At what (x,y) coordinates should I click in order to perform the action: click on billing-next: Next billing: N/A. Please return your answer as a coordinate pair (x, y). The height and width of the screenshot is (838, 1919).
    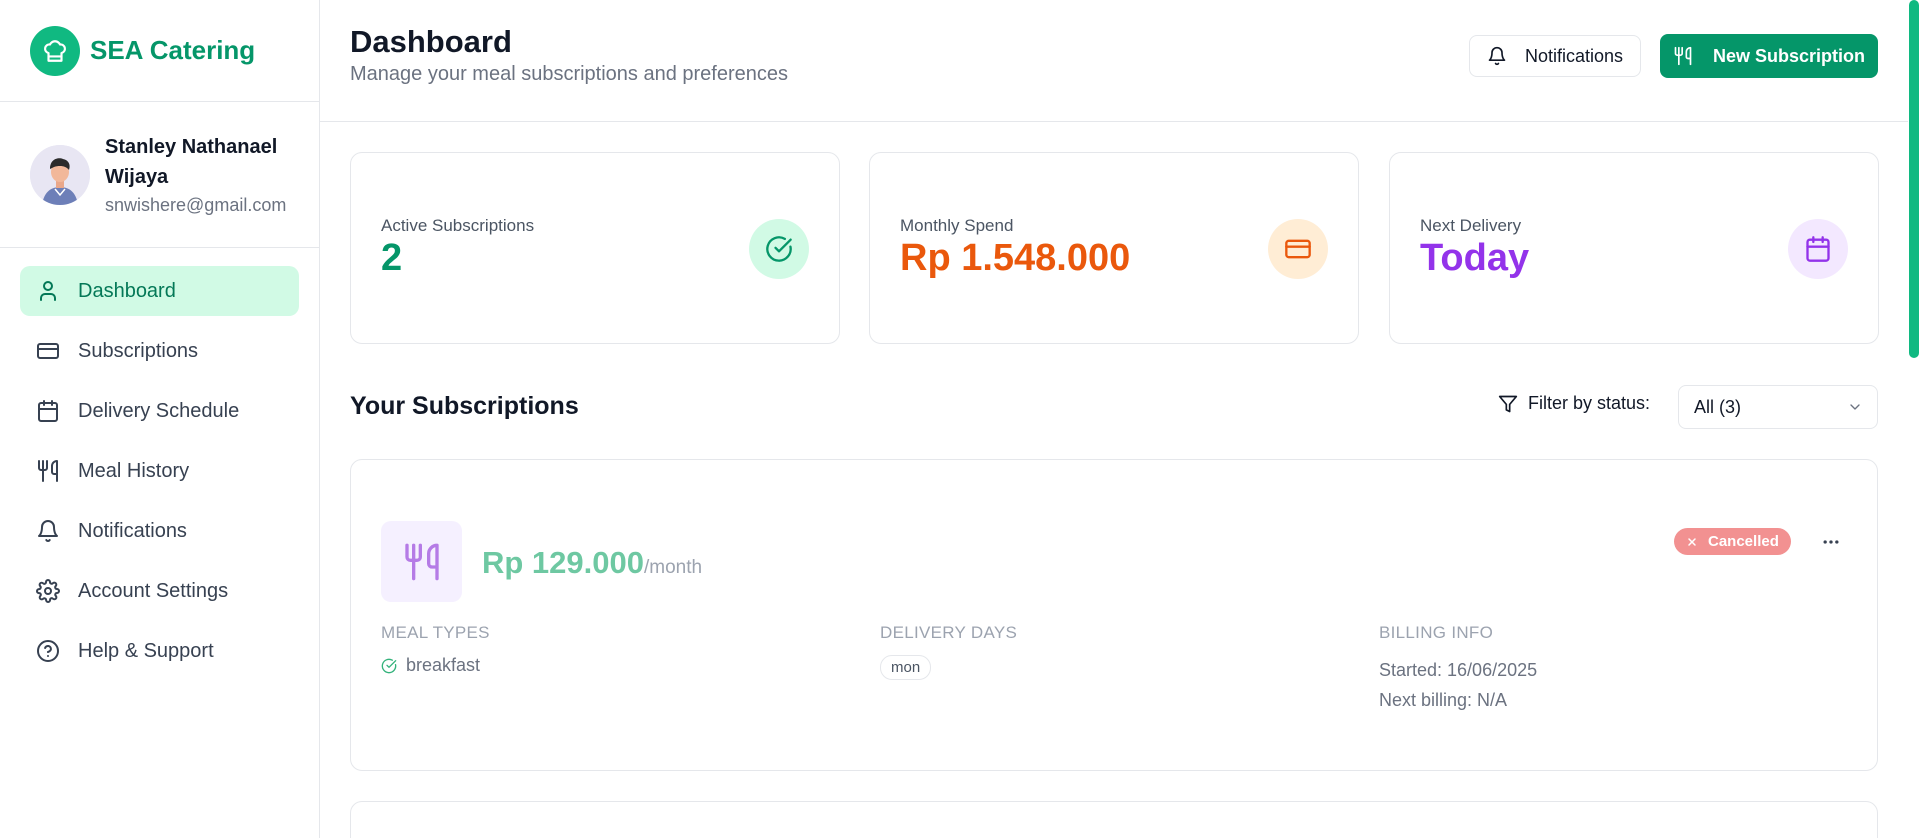
    Looking at the image, I should click on (1443, 700).